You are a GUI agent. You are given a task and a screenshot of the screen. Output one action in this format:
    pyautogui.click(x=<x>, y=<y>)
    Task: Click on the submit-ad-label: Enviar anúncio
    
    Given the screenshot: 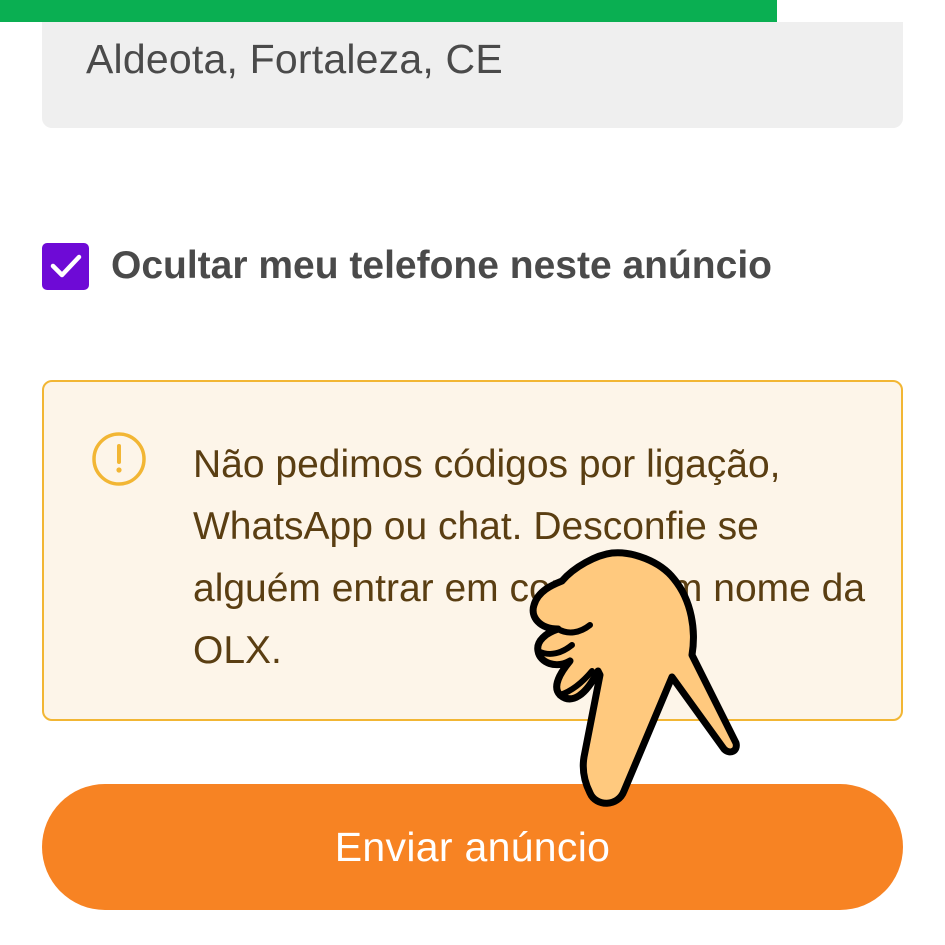 What is the action you would take?
    pyautogui.click(x=472, y=846)
    